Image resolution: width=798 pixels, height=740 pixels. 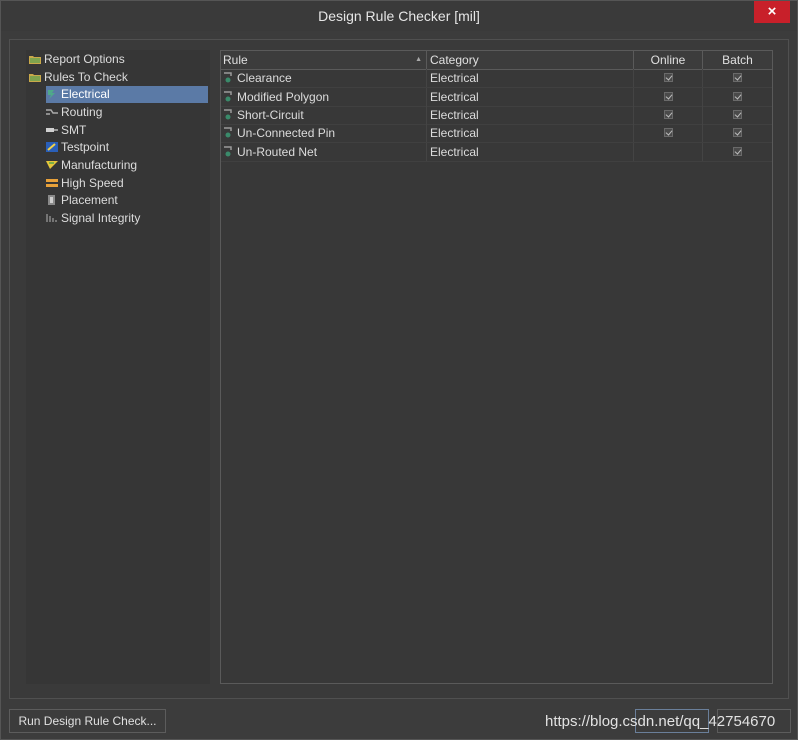 I want to click on tree-item-label: Electrical, so click(x=85, y=94).